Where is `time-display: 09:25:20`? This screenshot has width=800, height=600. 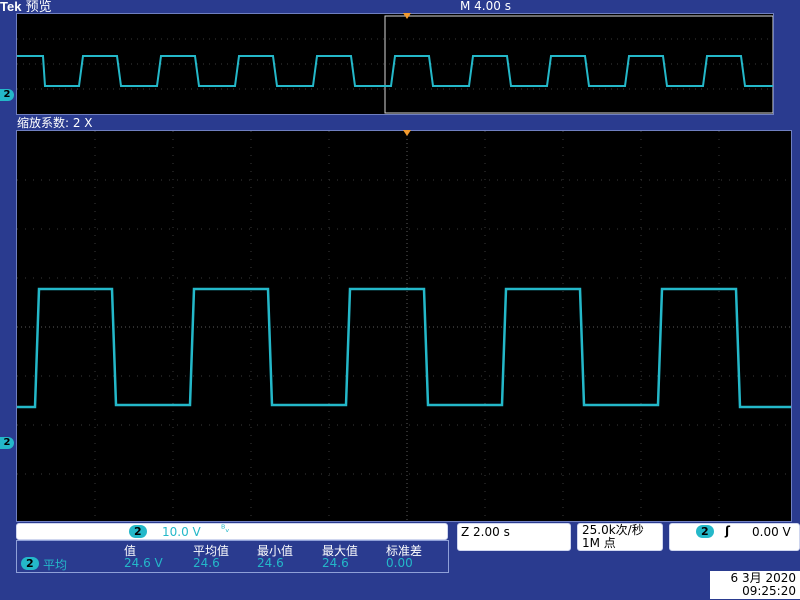 time-display: 09:25:20 is located at coordinates (769, 591).